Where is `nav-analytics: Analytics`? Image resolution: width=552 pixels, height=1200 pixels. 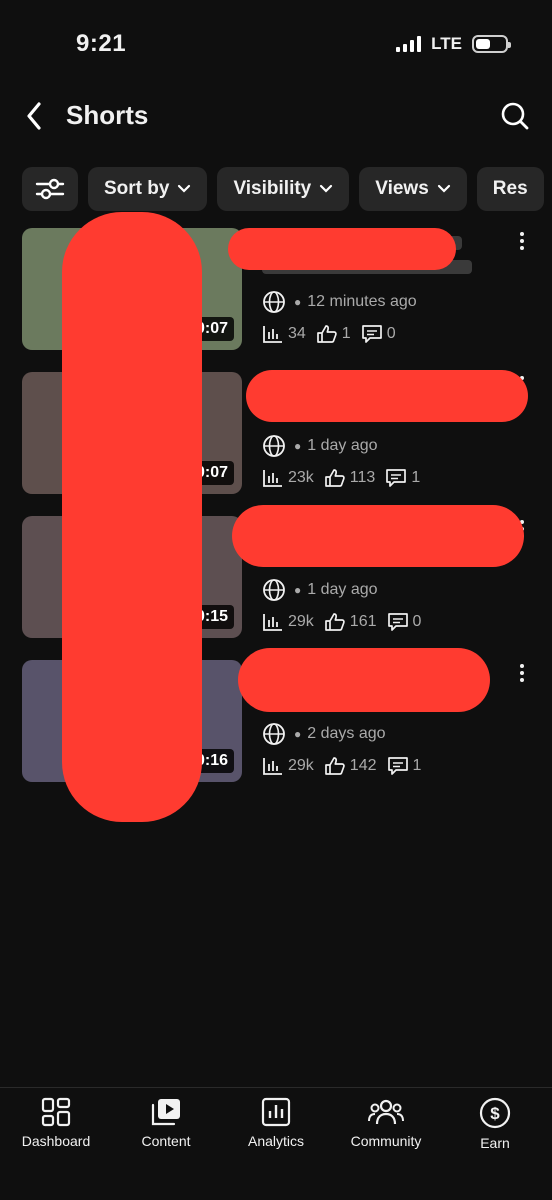 nav-analytics: Analytics is located at coordinates (276, 1123).